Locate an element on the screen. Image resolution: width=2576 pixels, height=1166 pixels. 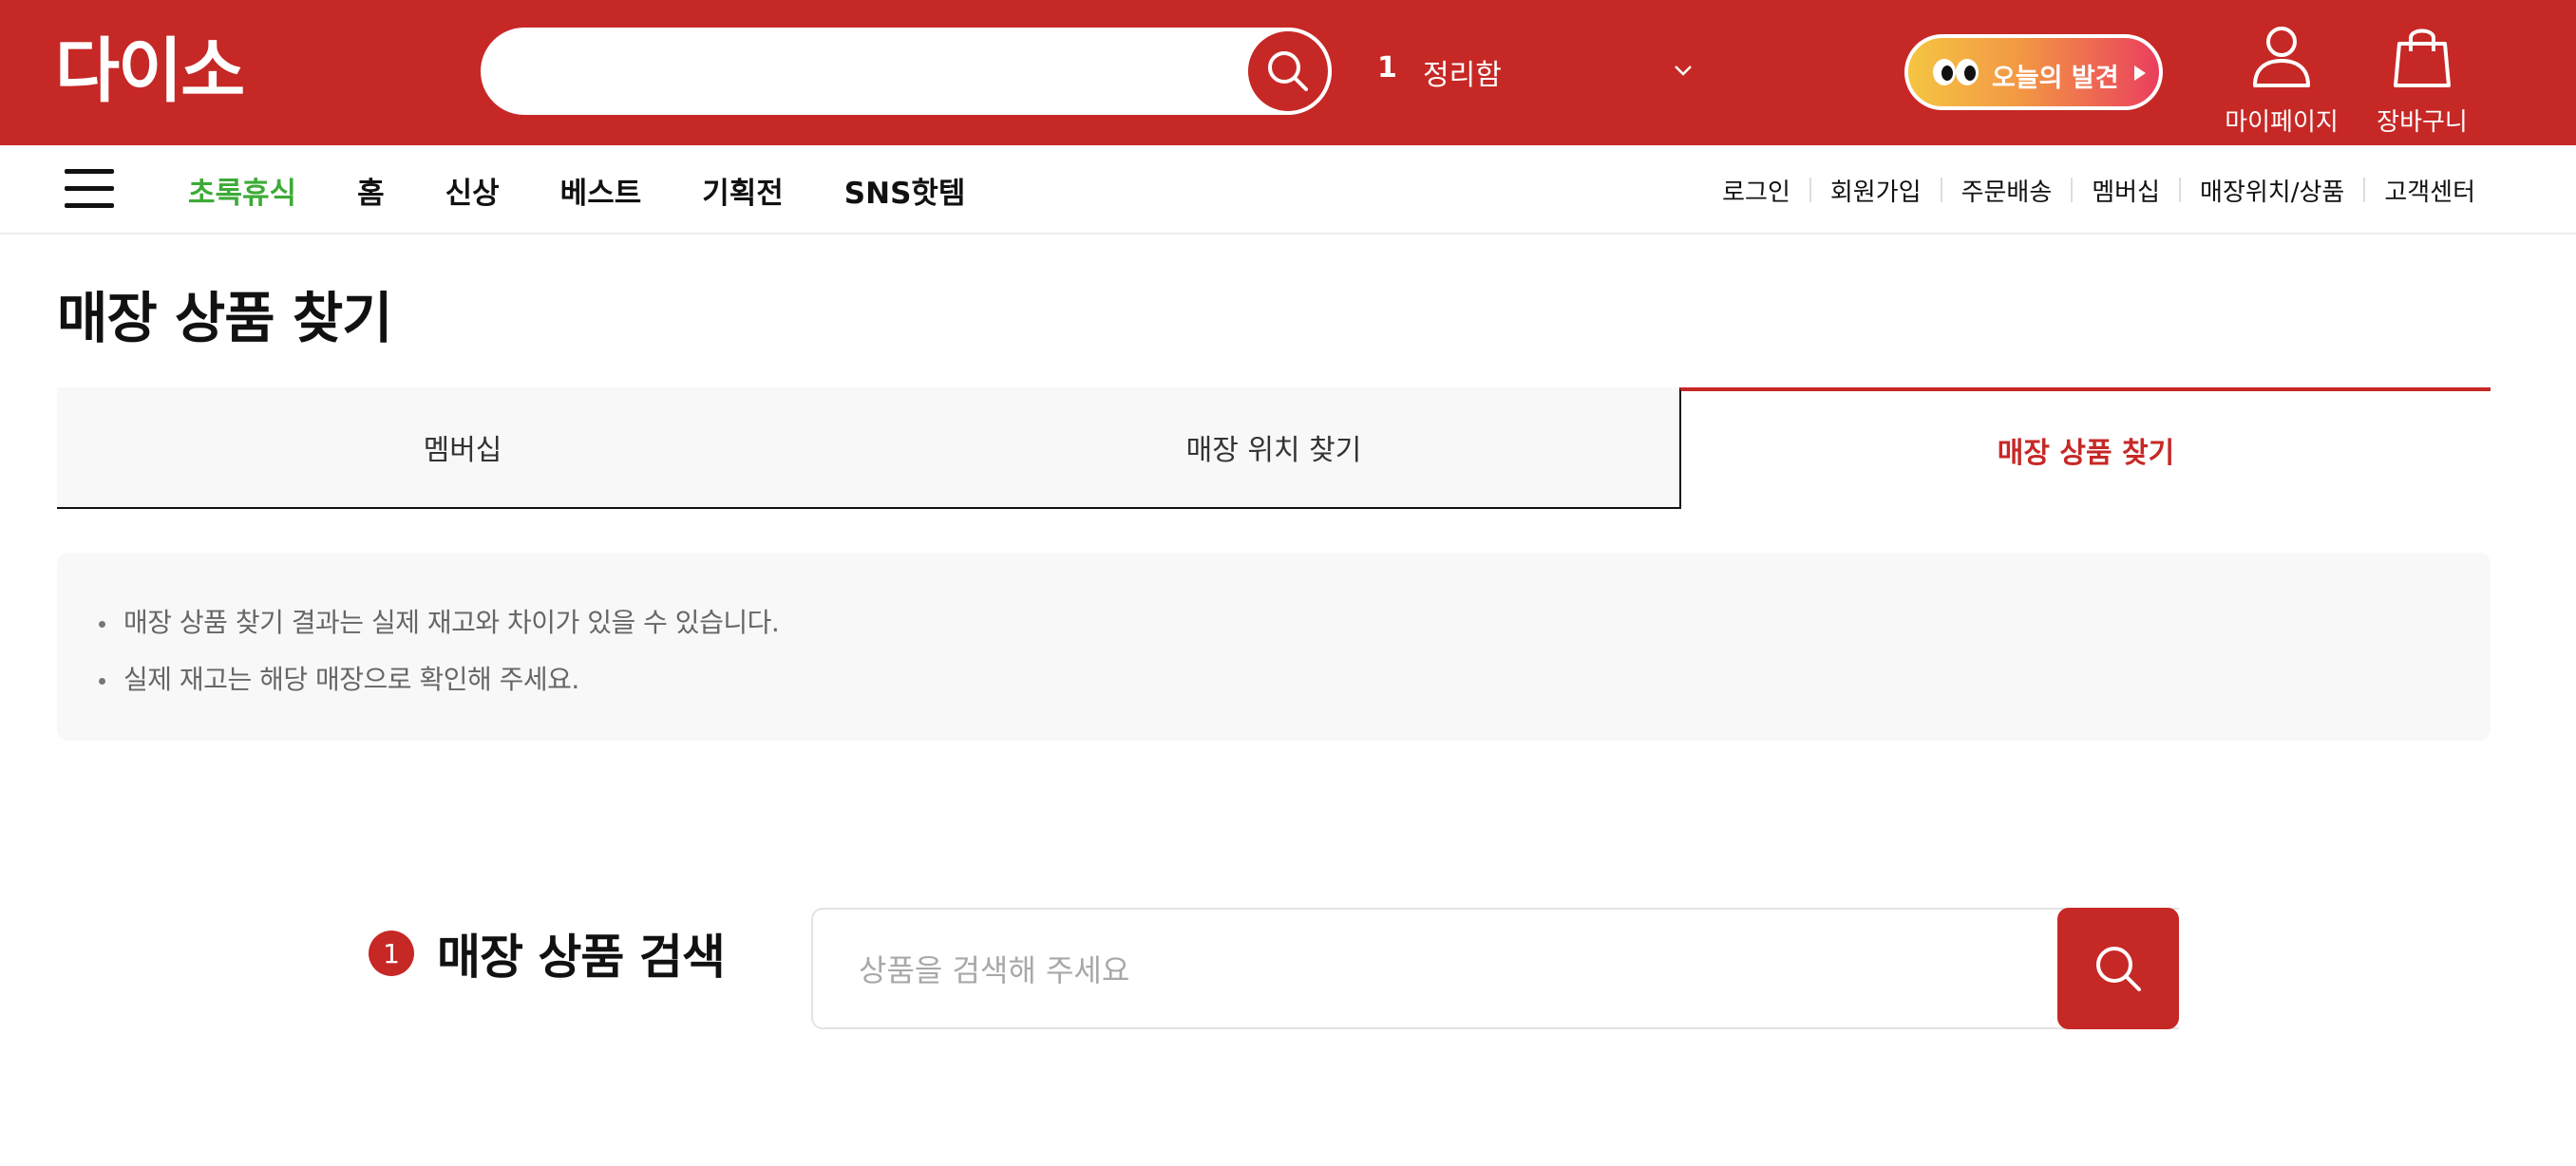
top-header: 다이소 1 정리함 오늘의 발견 마이페이지 장바구니 is located at coordinates (1288, 72).